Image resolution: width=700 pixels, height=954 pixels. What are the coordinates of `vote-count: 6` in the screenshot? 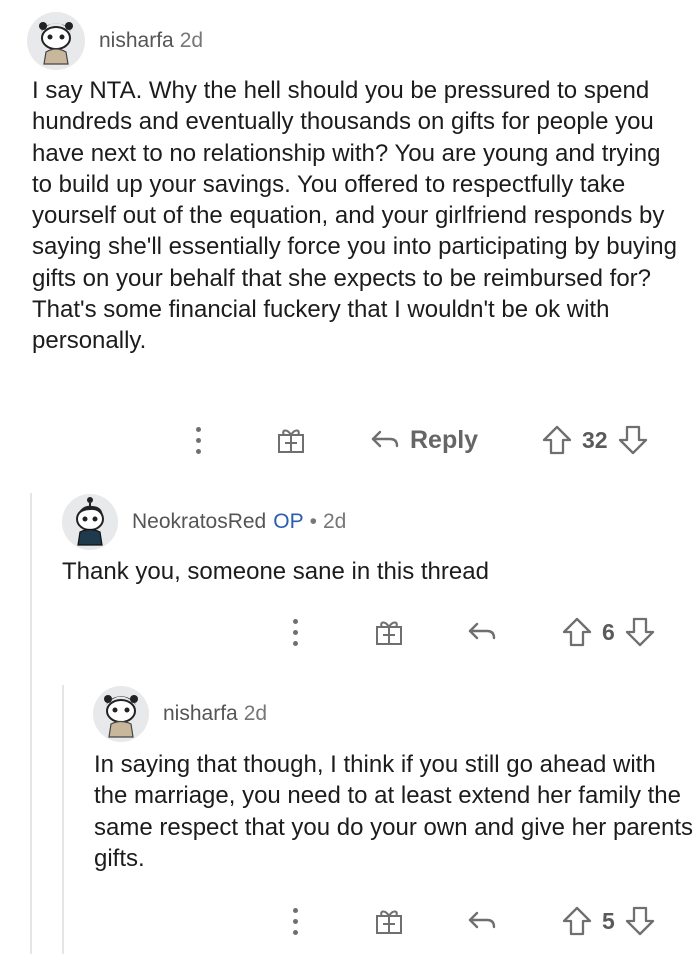 It's located at (608, 631).